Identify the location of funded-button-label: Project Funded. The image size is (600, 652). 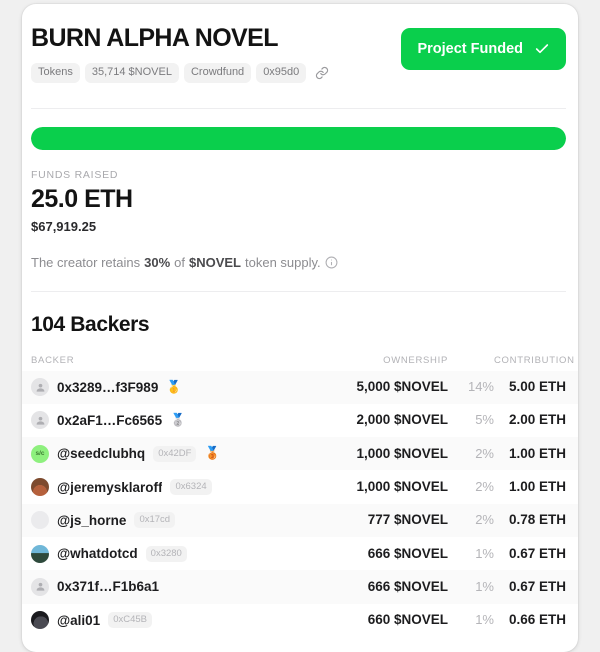
(470, 49).